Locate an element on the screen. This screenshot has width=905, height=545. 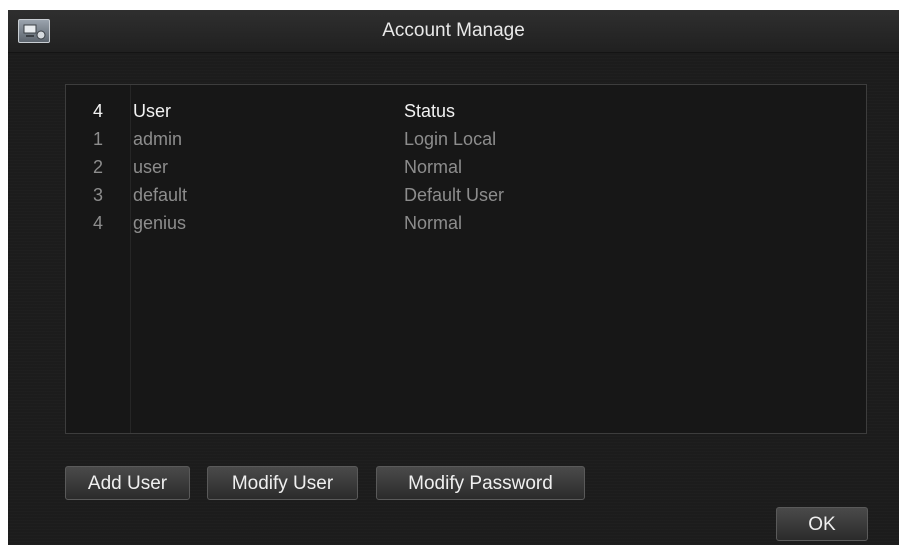
table-row: 2 user Normal is located at coordinates (466, 167).